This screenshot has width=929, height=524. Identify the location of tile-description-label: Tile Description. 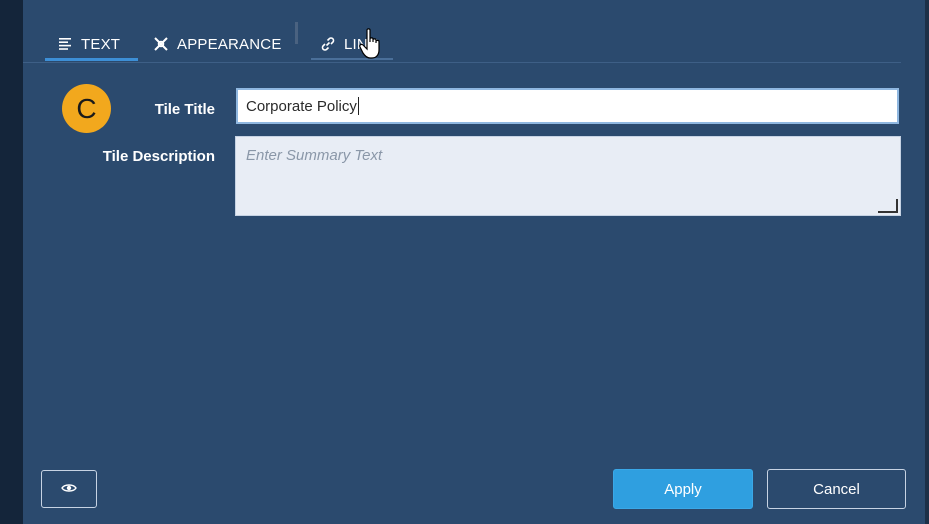
(158, 156).